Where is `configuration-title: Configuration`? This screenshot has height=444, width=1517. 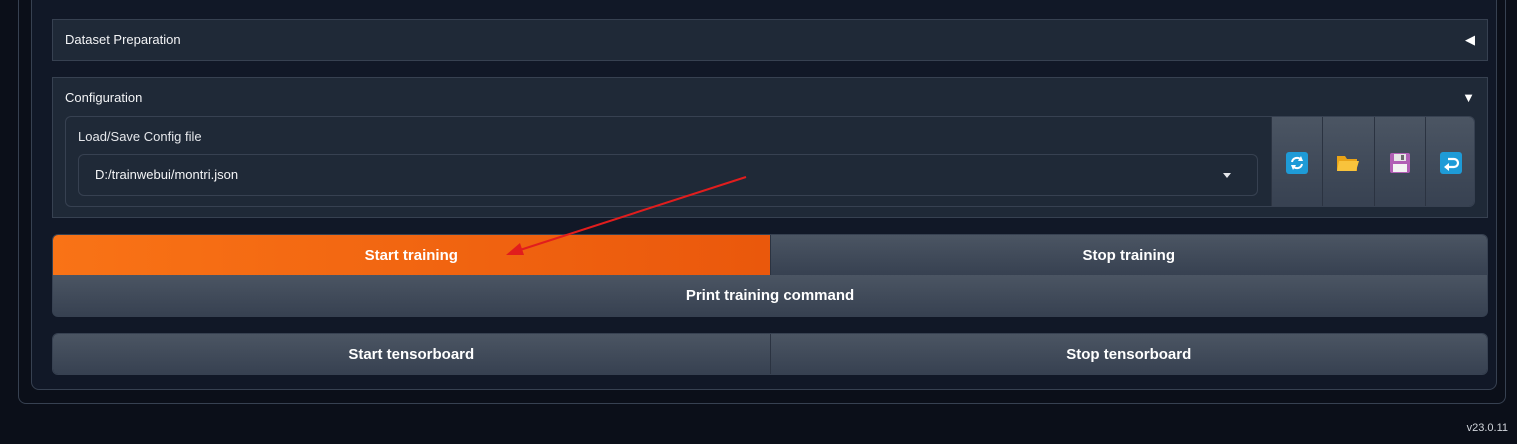 configuration-title: Configuration is located at coordinates (103, 98).